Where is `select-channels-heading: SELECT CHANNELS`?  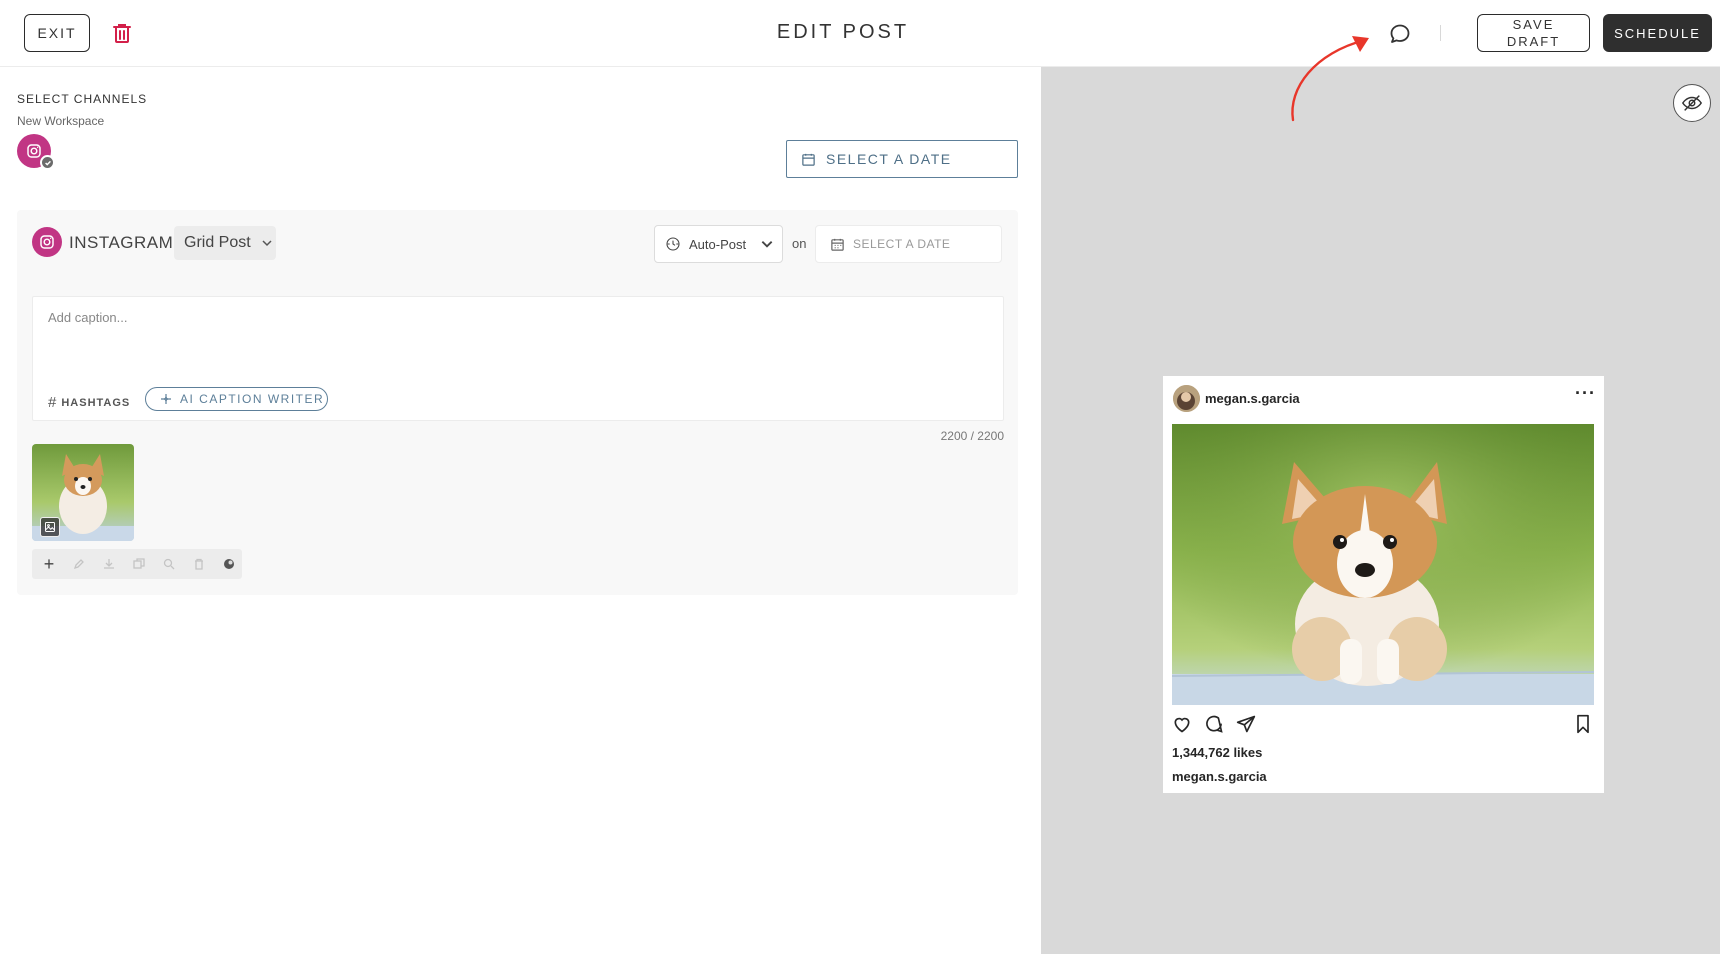 select-channels-heading: SELECT CHANNELS is located at coordinates (82, 99).